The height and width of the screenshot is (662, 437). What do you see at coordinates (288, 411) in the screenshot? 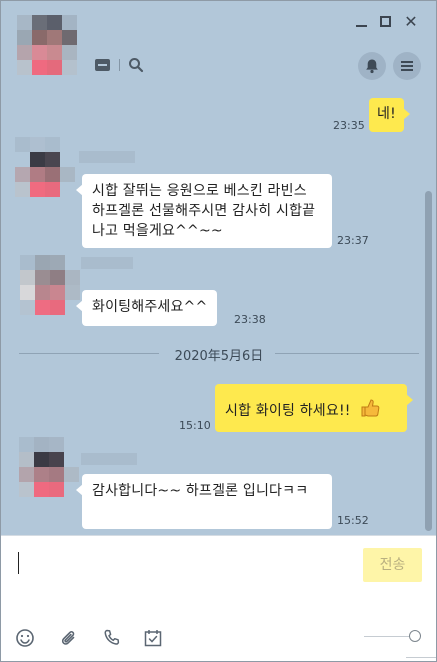
I see `message-text: 시합 화이팅 하세요!!` at bounding box center [288, 411].